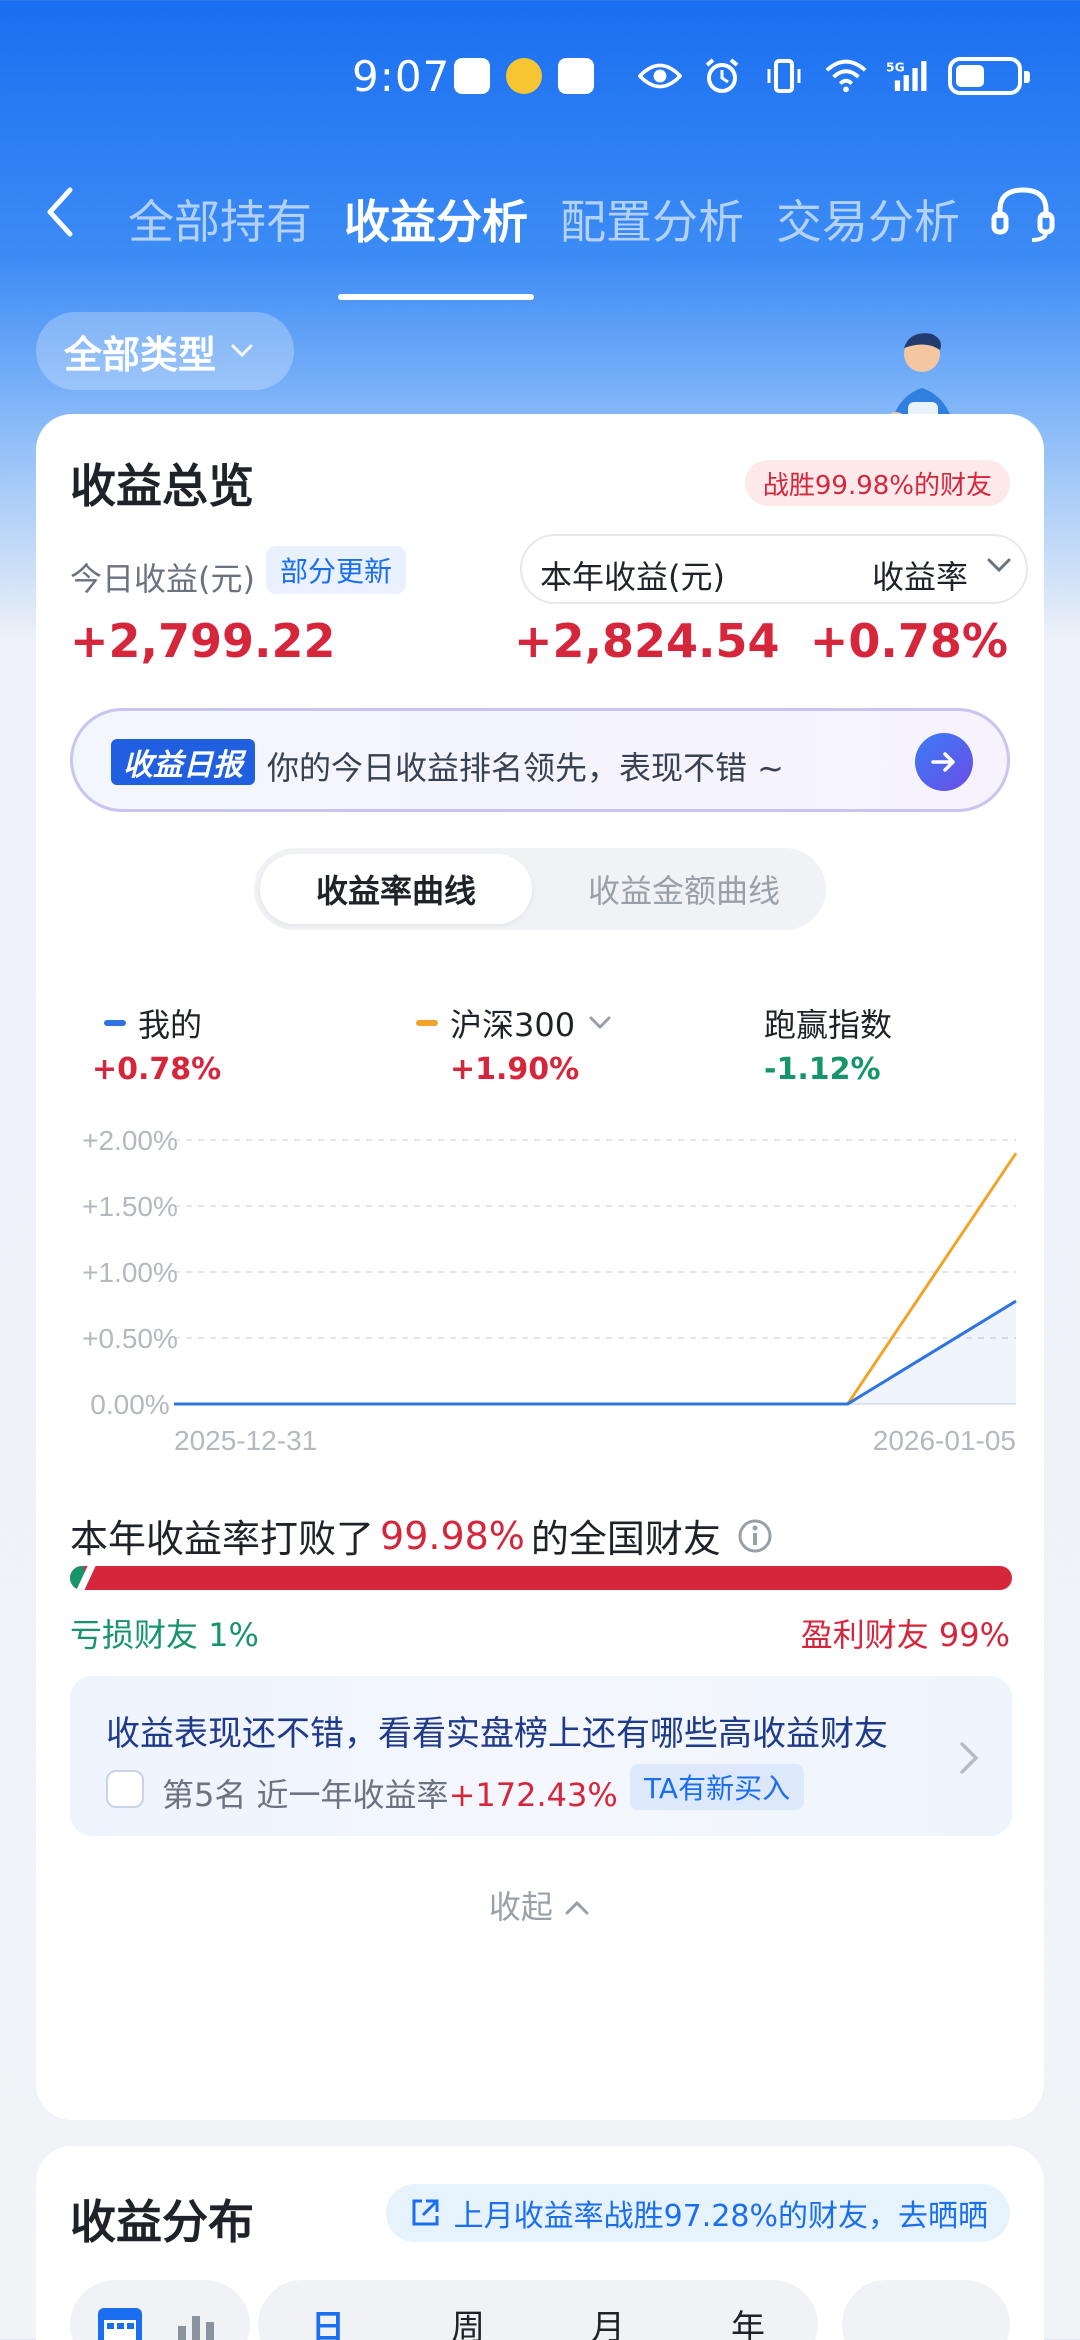 This screenshot has height=2340, width=1080. Describe the element at coordinates (540, 889) in the screenshot. I see `curve-toggle: 收益率曲线 收益金额曲线` at that location.